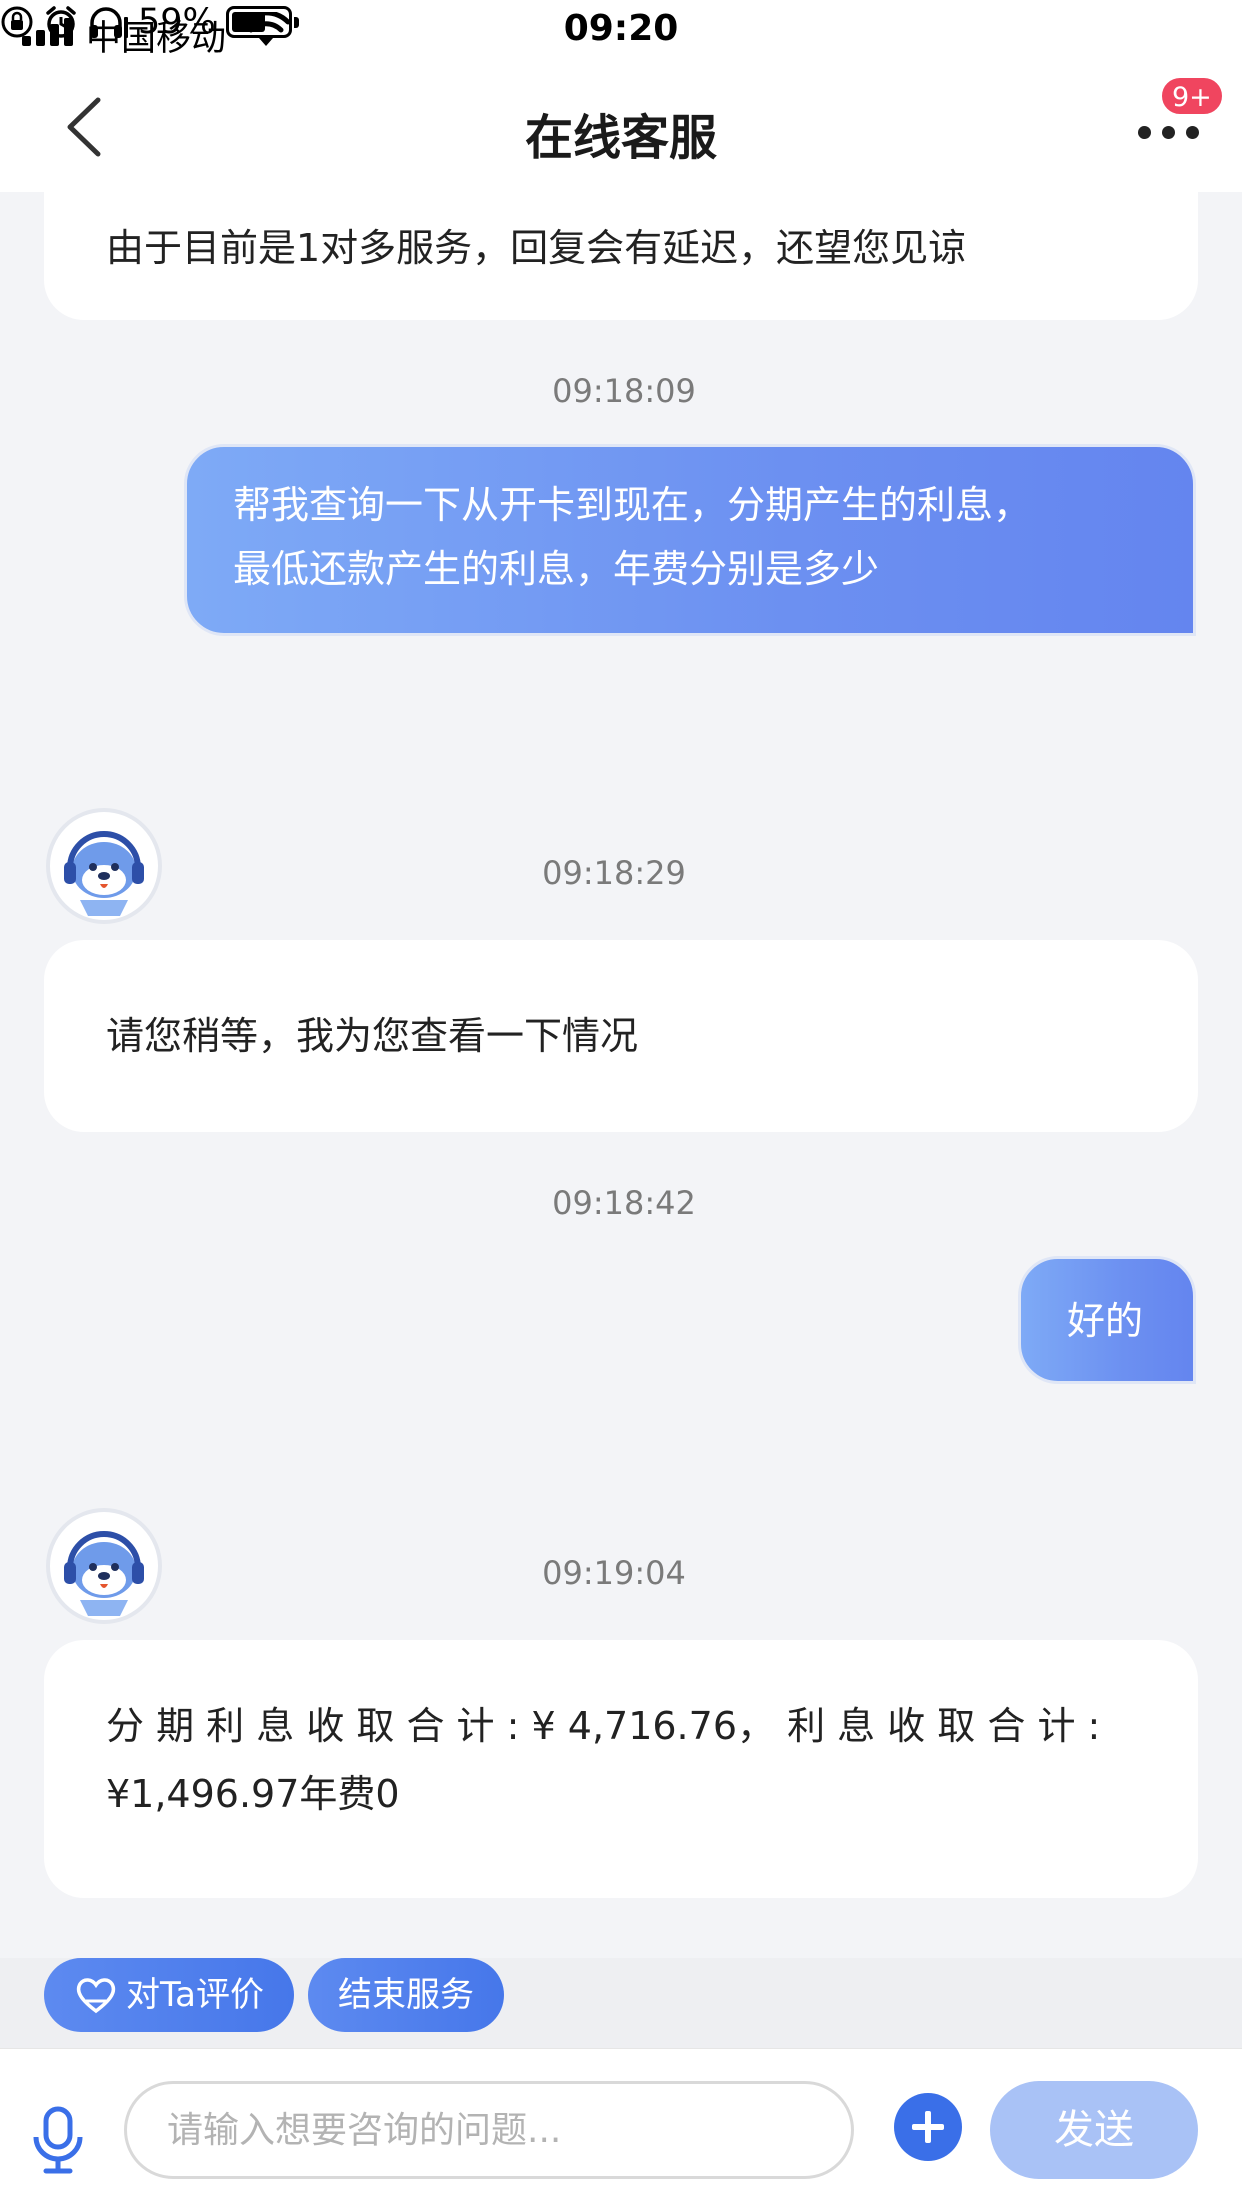 The height and width of the screenshot is (2208, 1242). I want to click on message-text: 好的, so click(1105, 1321).